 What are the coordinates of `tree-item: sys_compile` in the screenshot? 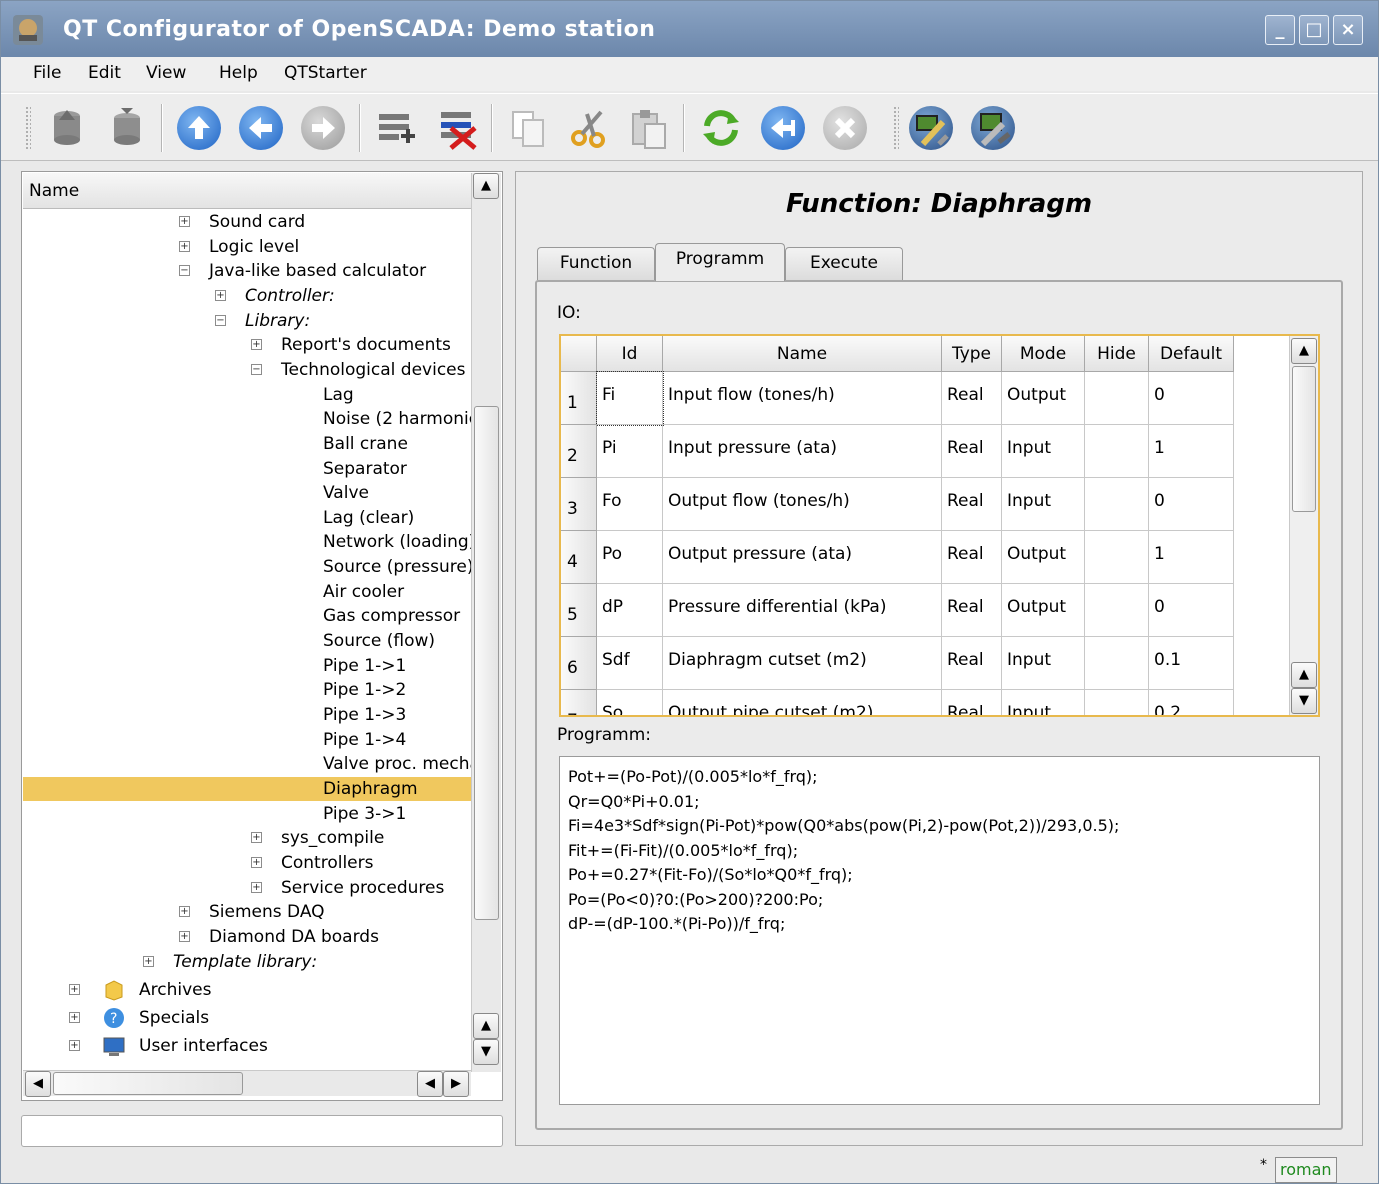 It's located at (332, 838).